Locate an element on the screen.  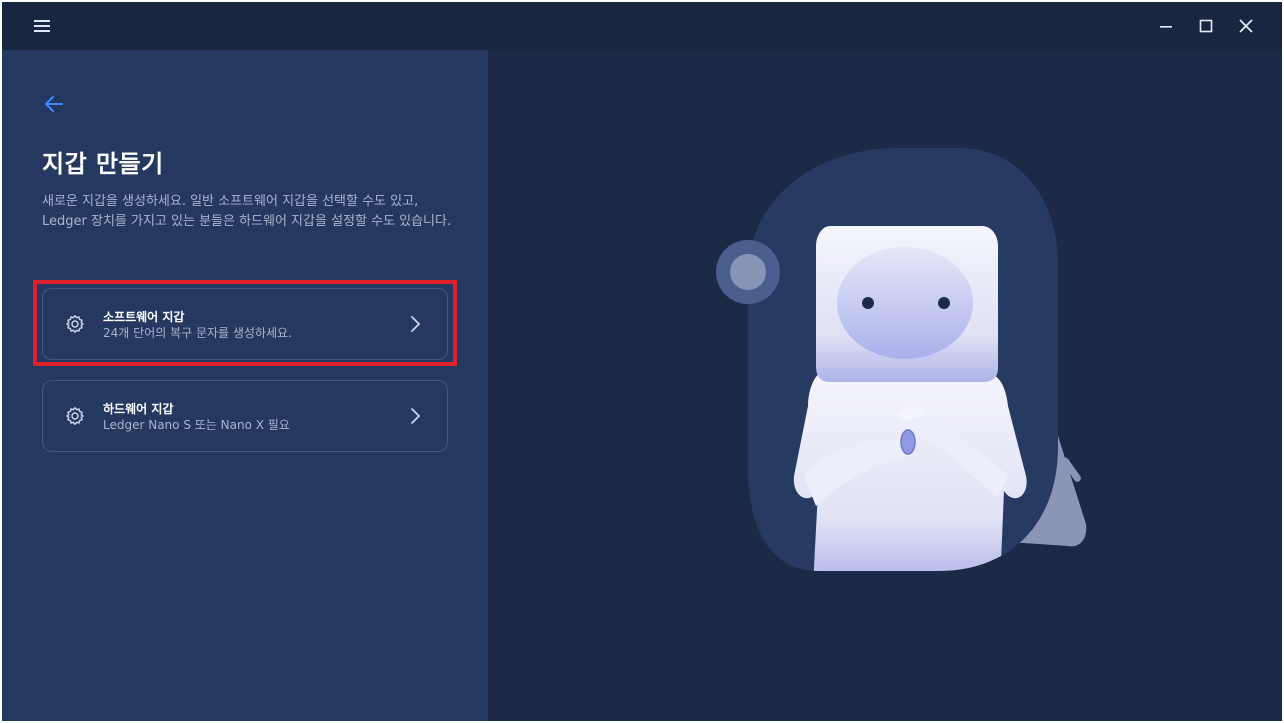
minimize-icon is located at coordinates (1166, 26).